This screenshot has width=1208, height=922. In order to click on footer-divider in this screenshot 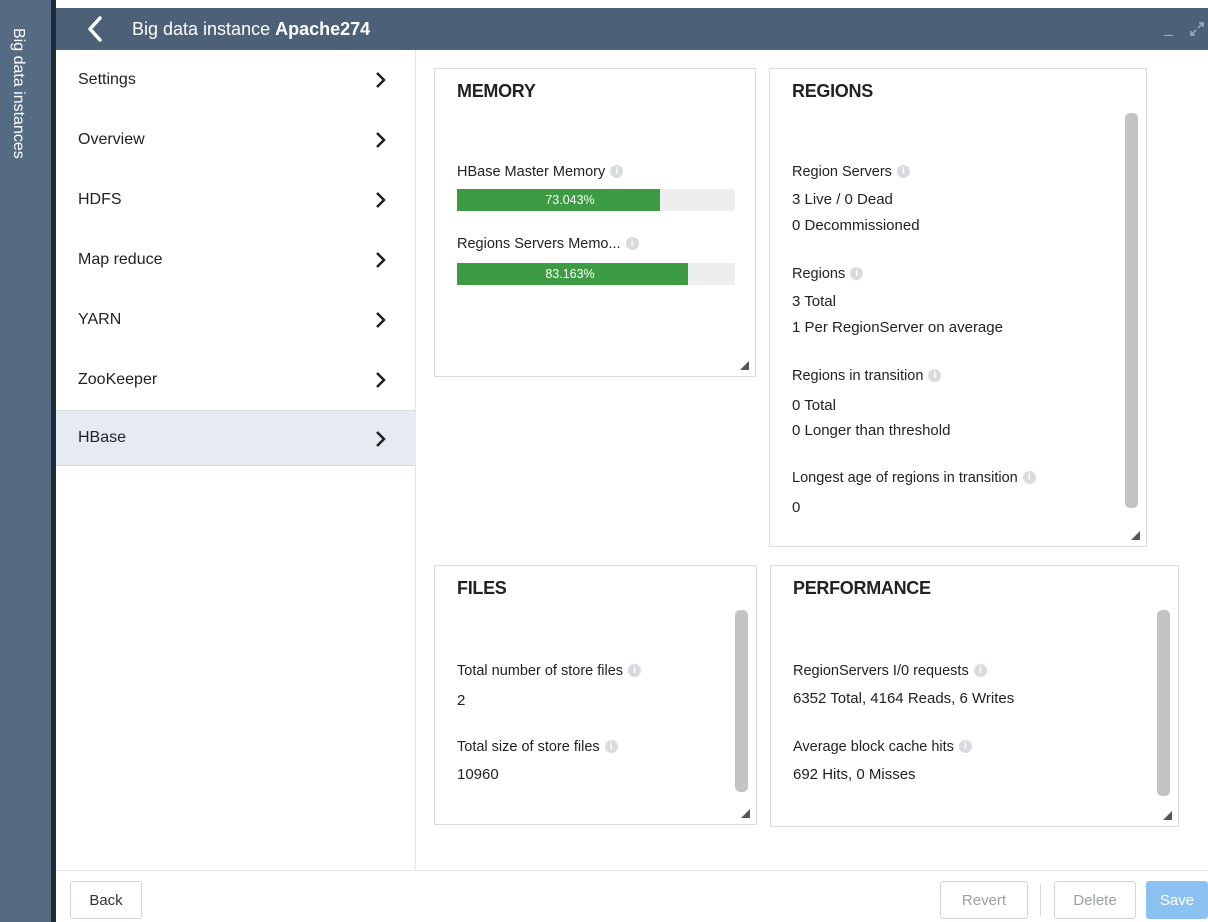, I will do `click(1040, 900)`.